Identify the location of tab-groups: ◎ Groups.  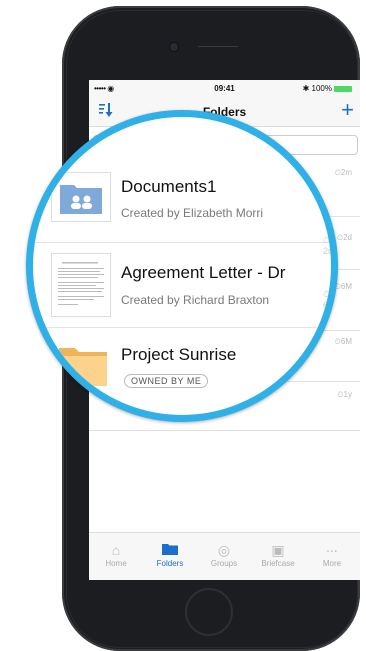
(224, 554).